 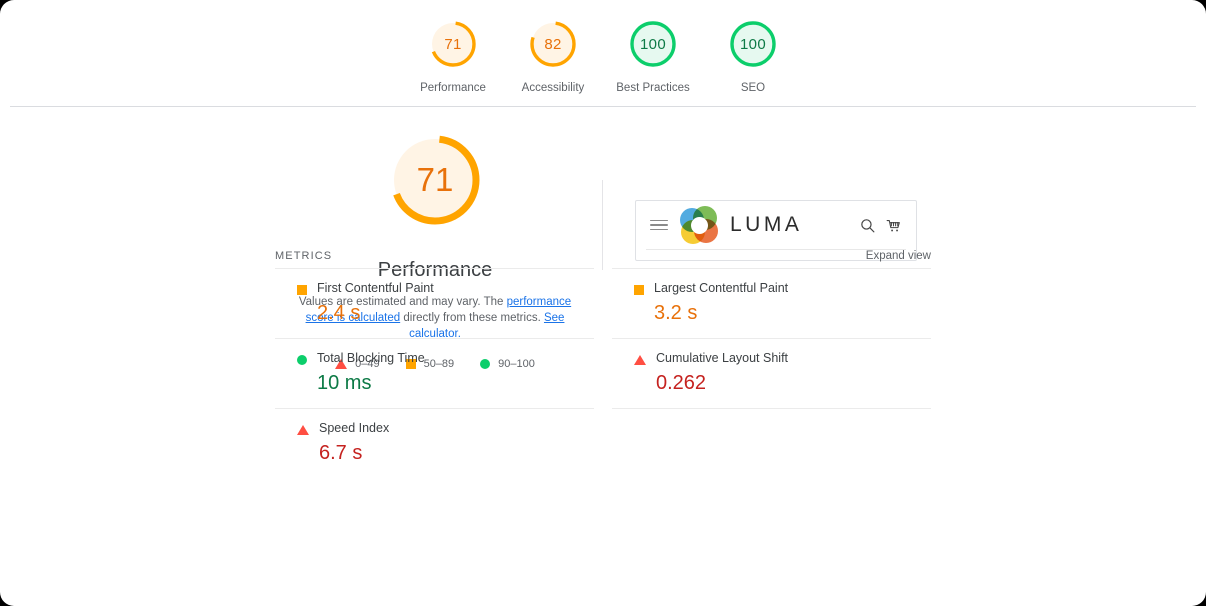 I want to click on category-score-label: SEO, so click(x=753, y=88).